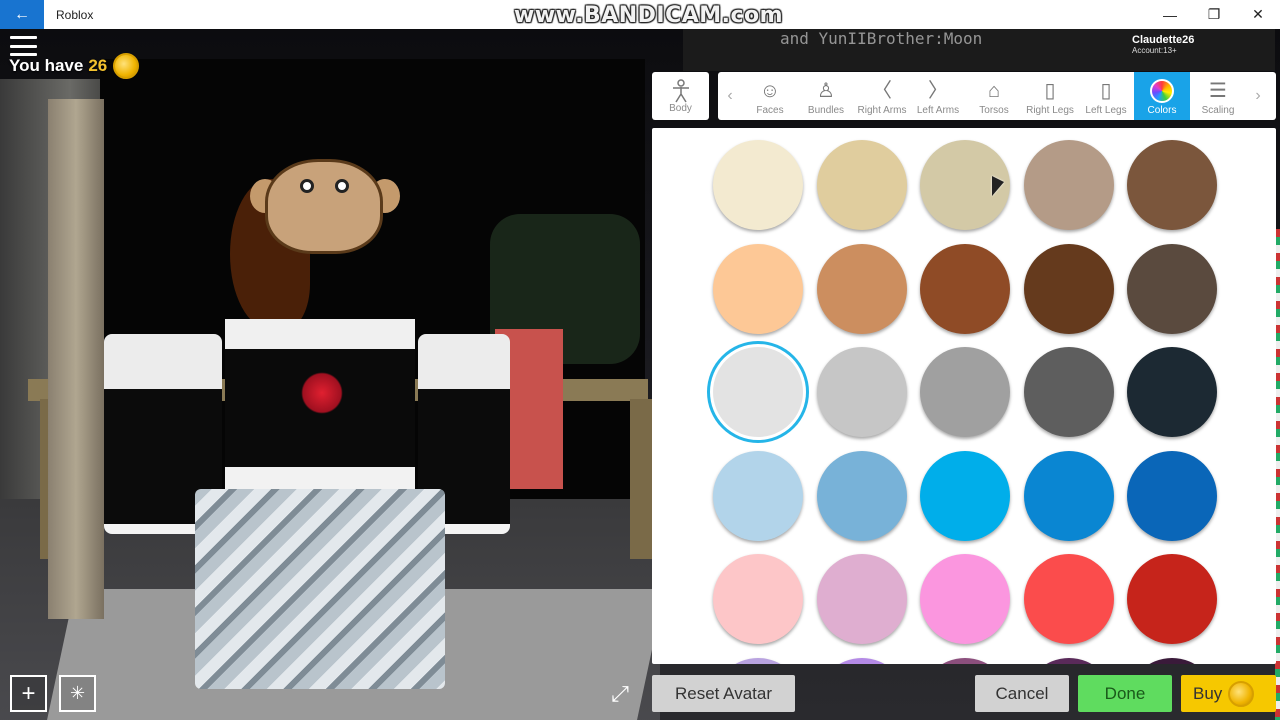 The width and height of the screenshot is (1280, 720). What do you see at coordinates (324, 206) in the screenshot?
I see `avatar-head` at bounding box center [324, 206].